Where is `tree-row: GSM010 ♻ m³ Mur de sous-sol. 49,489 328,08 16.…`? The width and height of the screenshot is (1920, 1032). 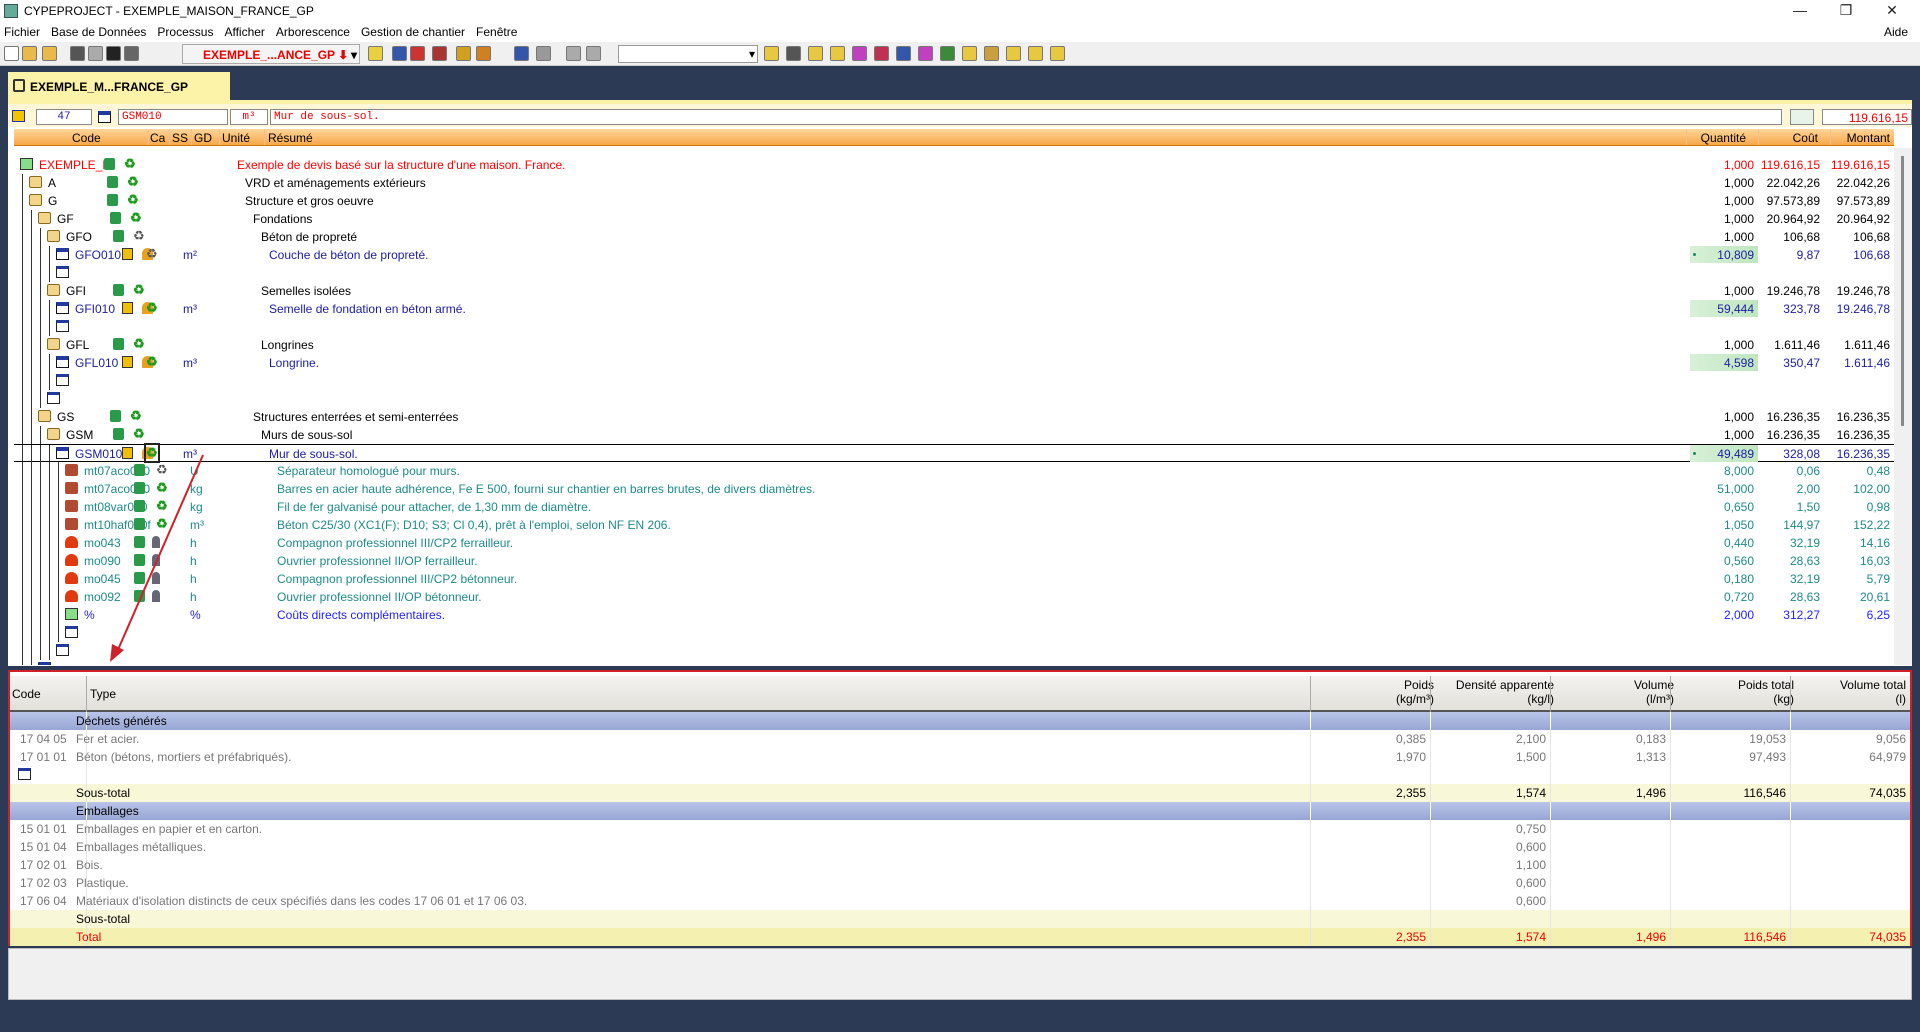 tree-row: GSM010 ♻ m³ Mur de sous-sol. 49,489 328,08 16.… is located at coordinates (954, 453).